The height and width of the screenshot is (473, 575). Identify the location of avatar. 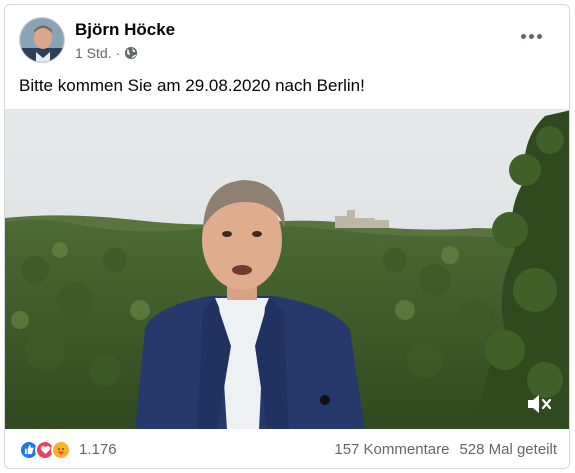
(42, 40).